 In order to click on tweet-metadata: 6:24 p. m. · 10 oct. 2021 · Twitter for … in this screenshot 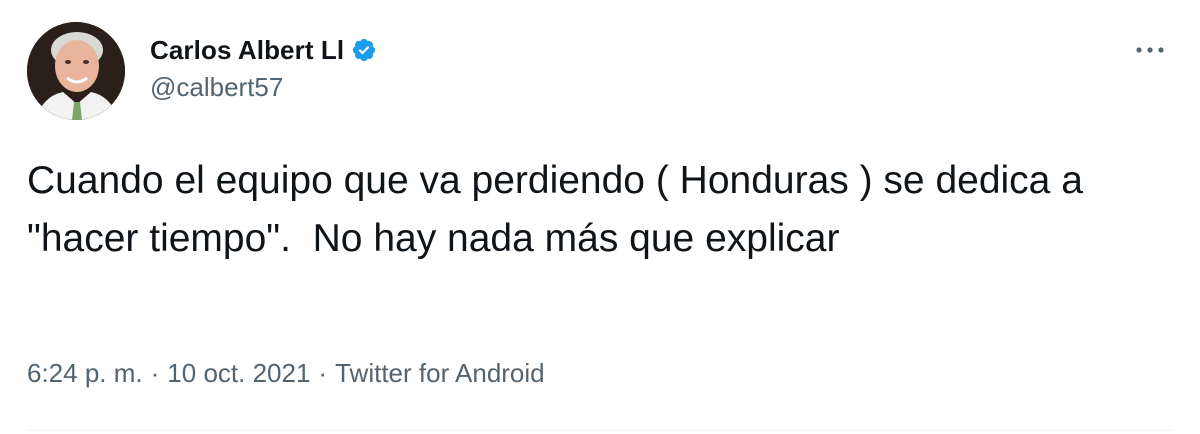, I will do `click(286, 373)`.